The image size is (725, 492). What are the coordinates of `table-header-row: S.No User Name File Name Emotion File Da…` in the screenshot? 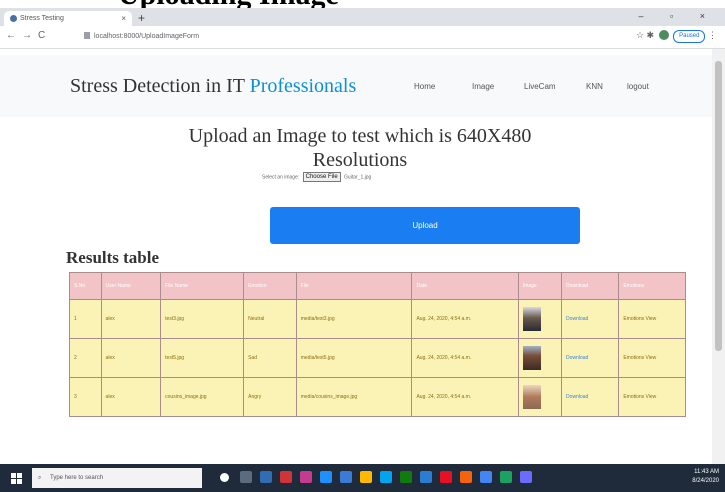 It's located at (377, 286).